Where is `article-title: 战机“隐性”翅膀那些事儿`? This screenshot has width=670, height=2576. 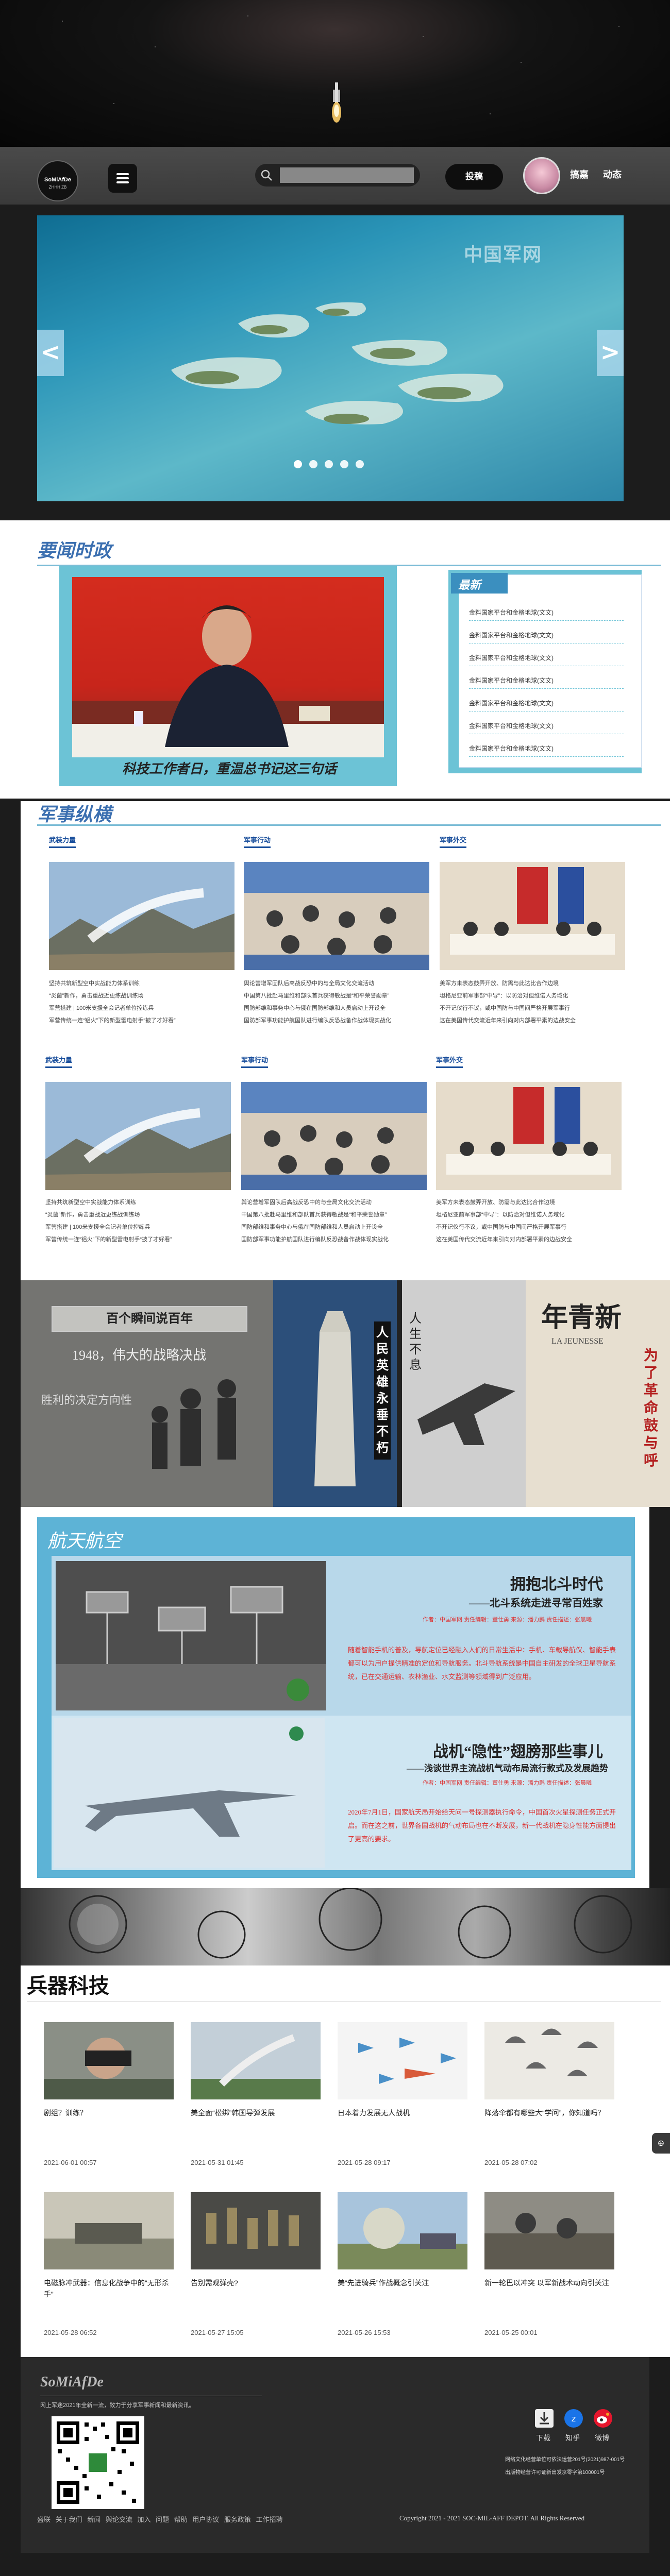
article-title: 战机“隐性”翅膀那些事儿 is located at coordinates (469, 1750).